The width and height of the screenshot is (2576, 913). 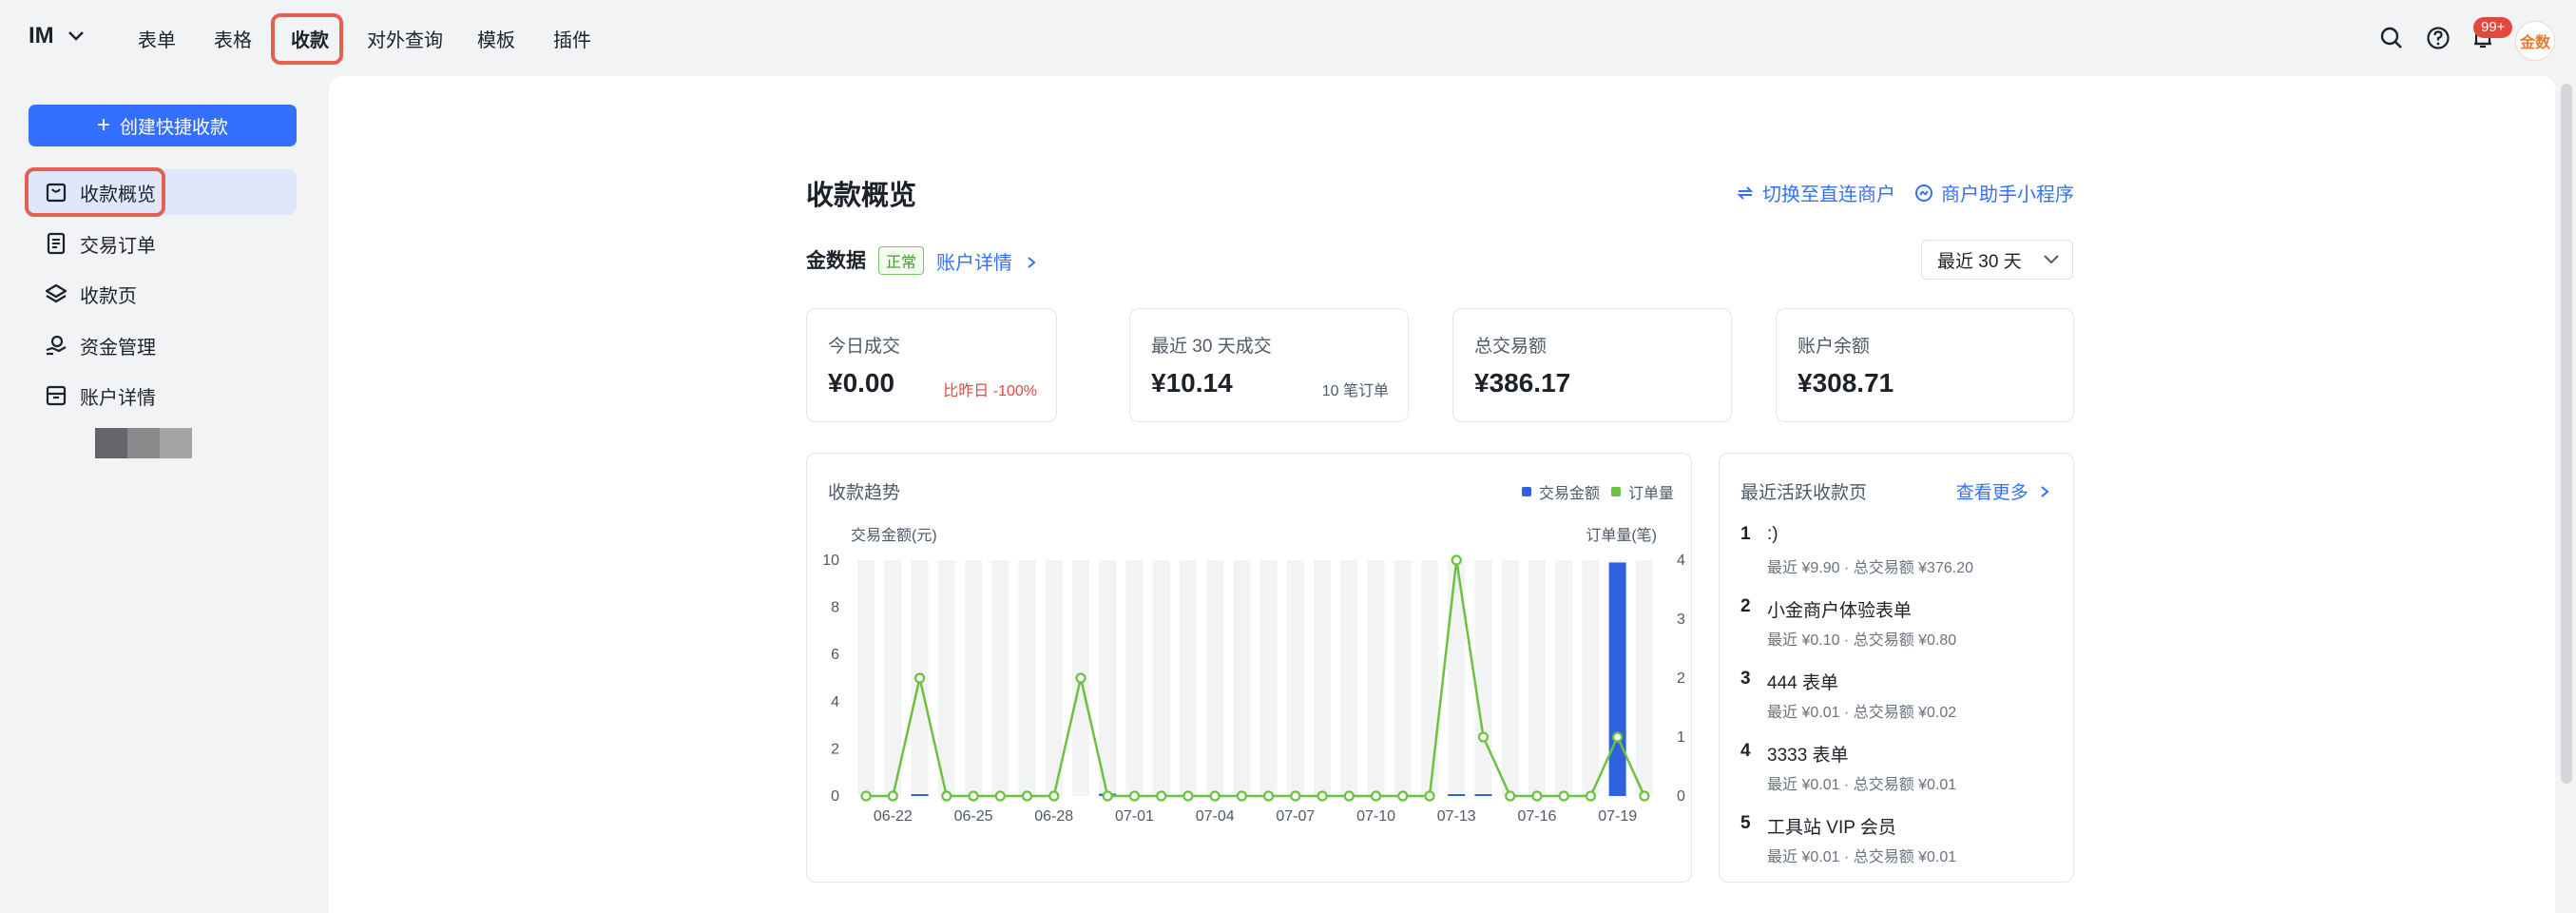 I want to click on avatar-text: 金数, so click(x=2535, y=43).